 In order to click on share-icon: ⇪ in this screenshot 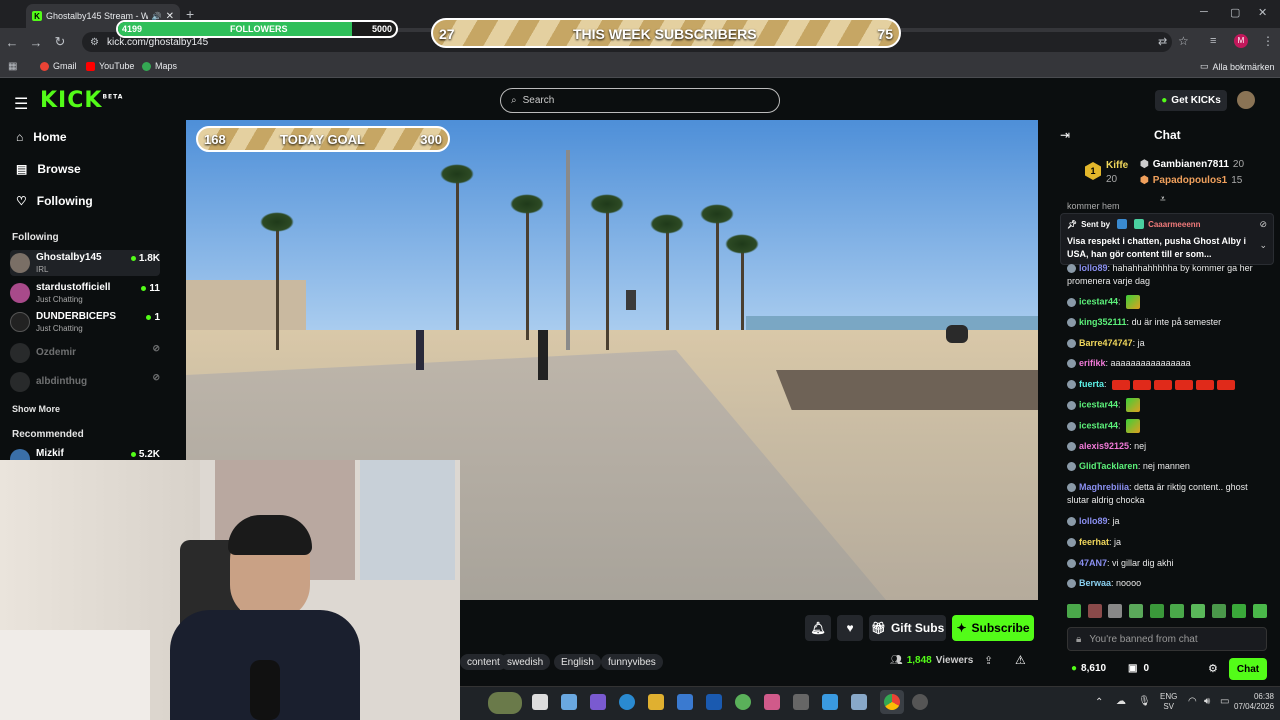, I will do `click(988, 660)`.